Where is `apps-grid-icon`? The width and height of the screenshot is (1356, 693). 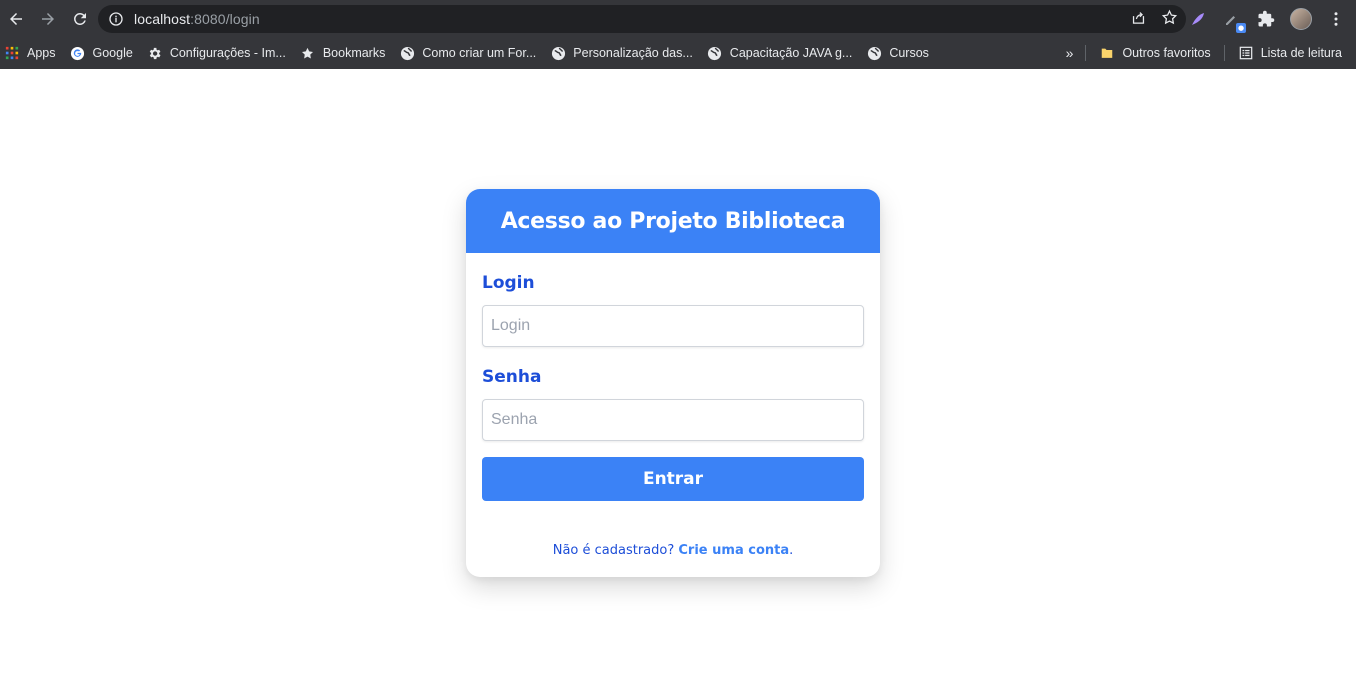
apps-grid-icon is located at coordinates (12, 53).